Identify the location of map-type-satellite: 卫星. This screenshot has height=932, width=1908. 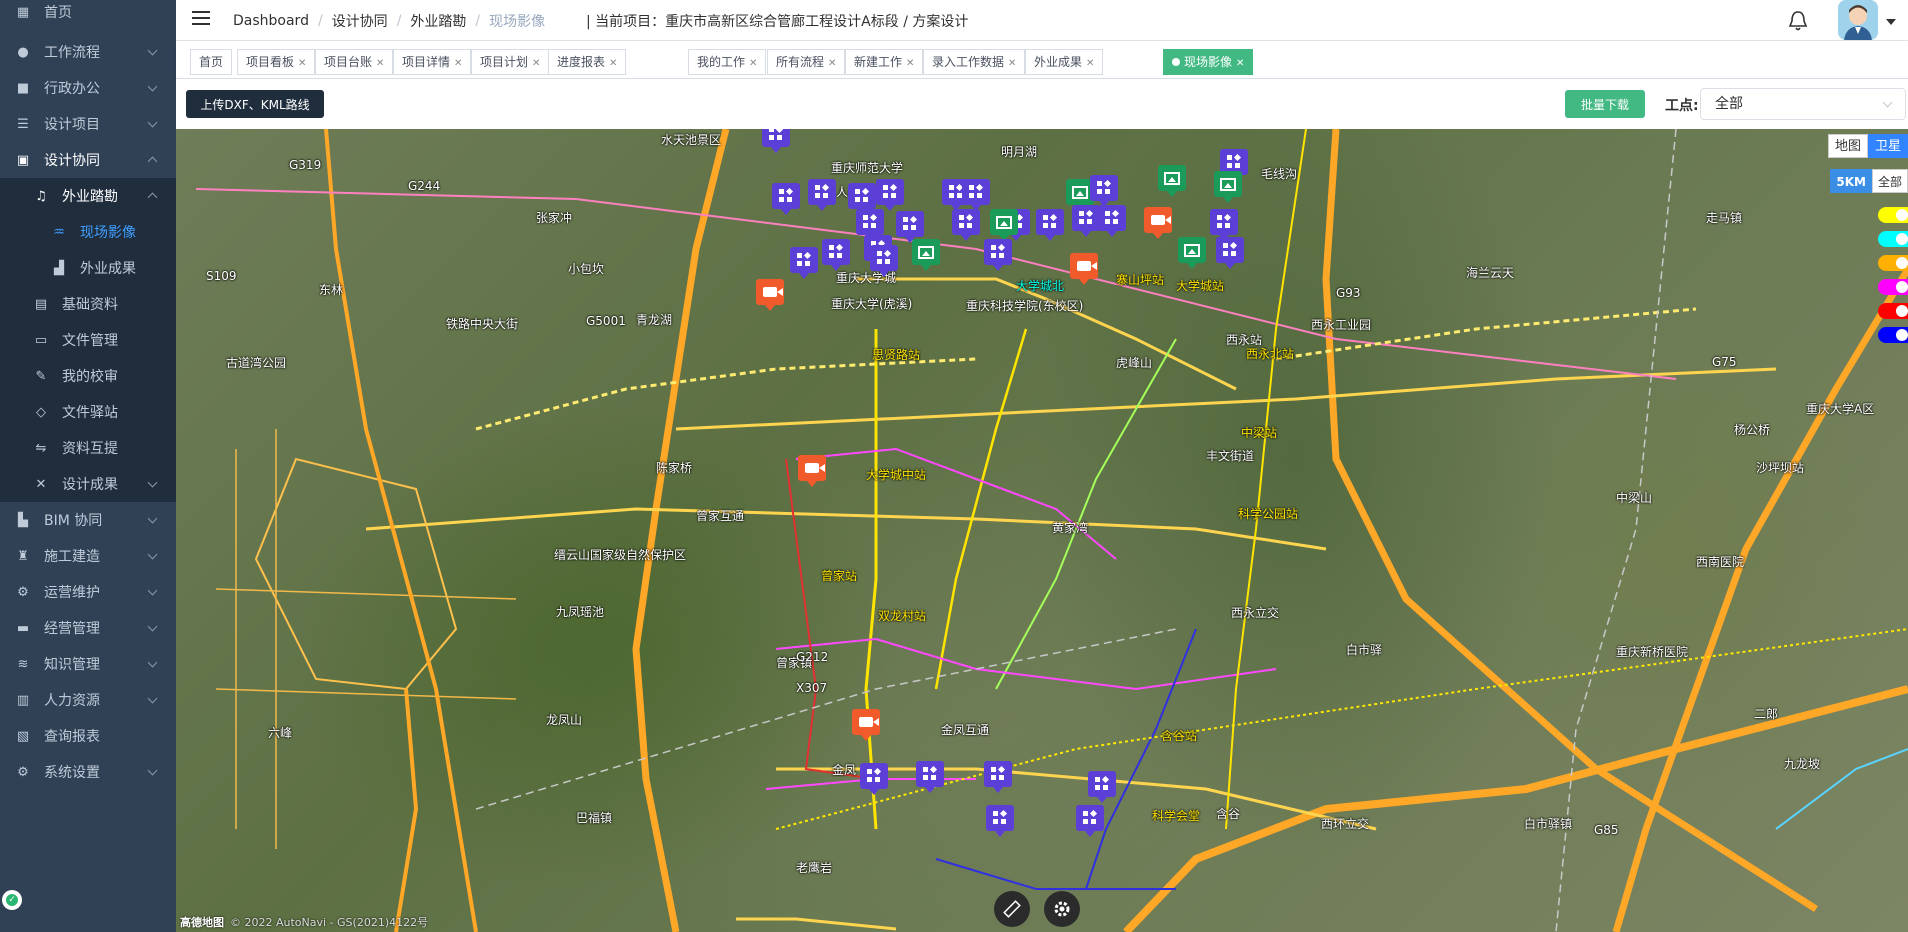
(1887, 146).